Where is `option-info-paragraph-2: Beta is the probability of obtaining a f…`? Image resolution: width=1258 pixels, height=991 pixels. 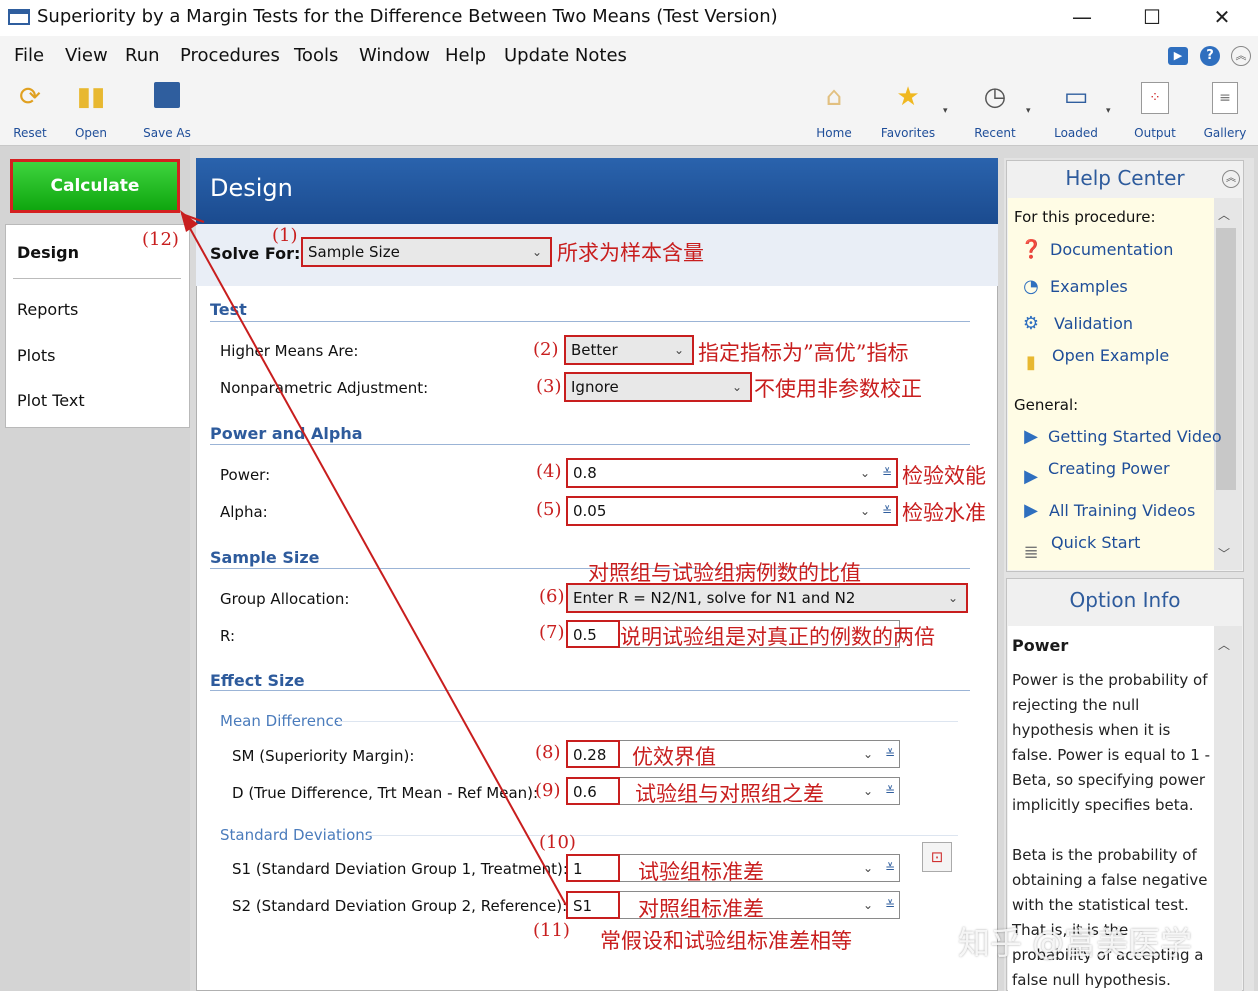 option-info-paragraph-2: Beta is the probability of obtaining a f… is located at coordinates (1110, 917).